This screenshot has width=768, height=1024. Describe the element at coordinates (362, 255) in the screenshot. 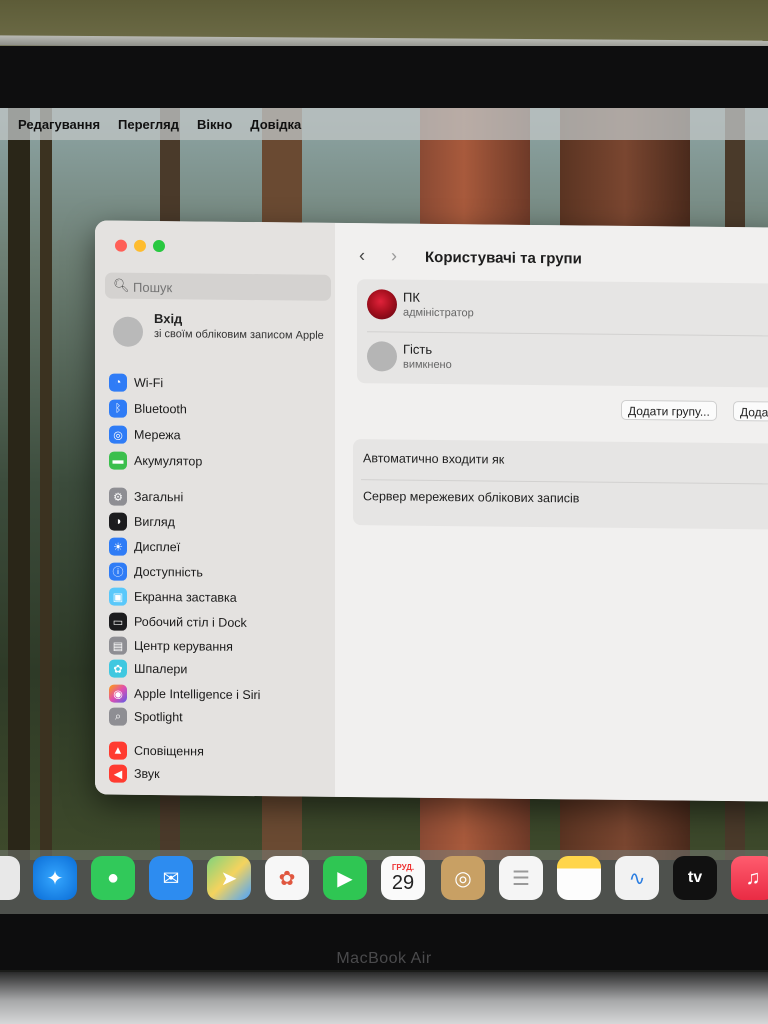

I see `chevron-left-icon: ‹` at that location.